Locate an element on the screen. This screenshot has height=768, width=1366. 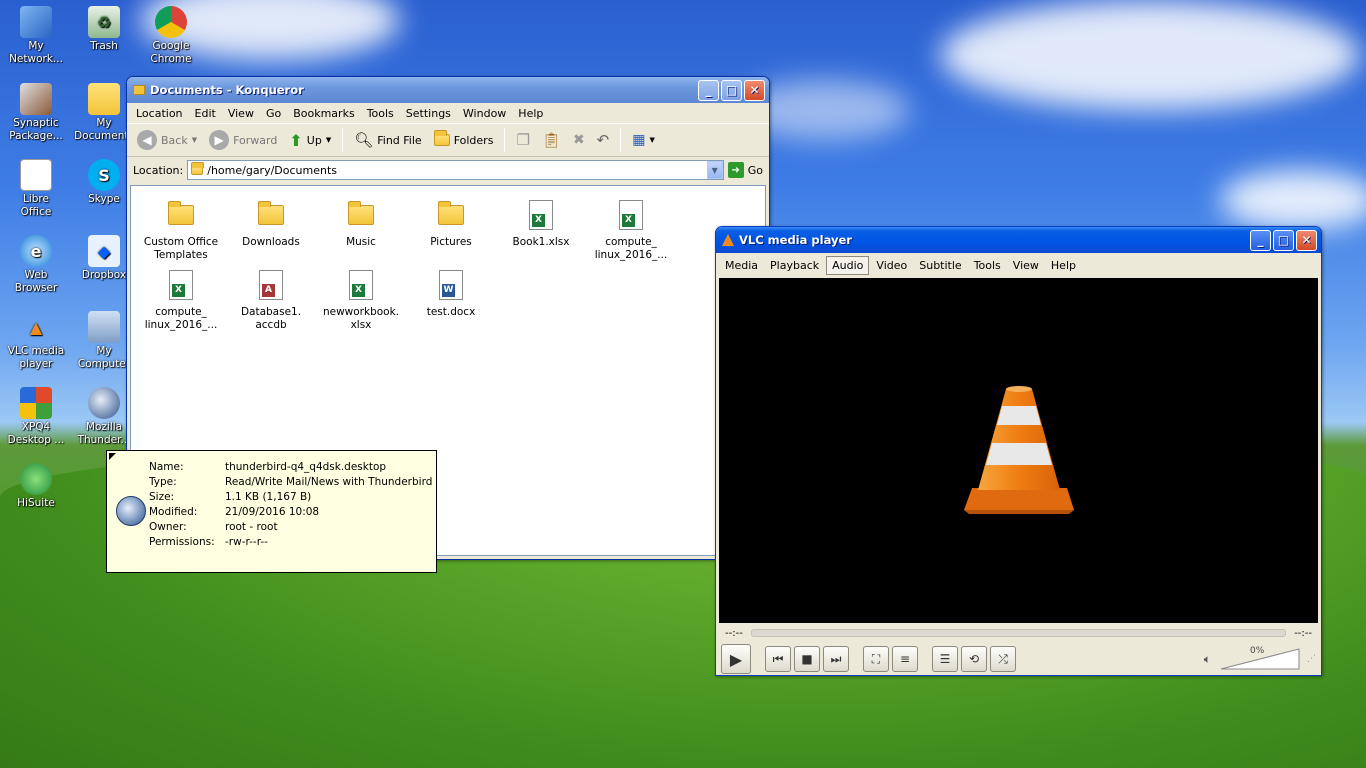
vlc-menu-audio: Audio is located at coordinates (848, 265).